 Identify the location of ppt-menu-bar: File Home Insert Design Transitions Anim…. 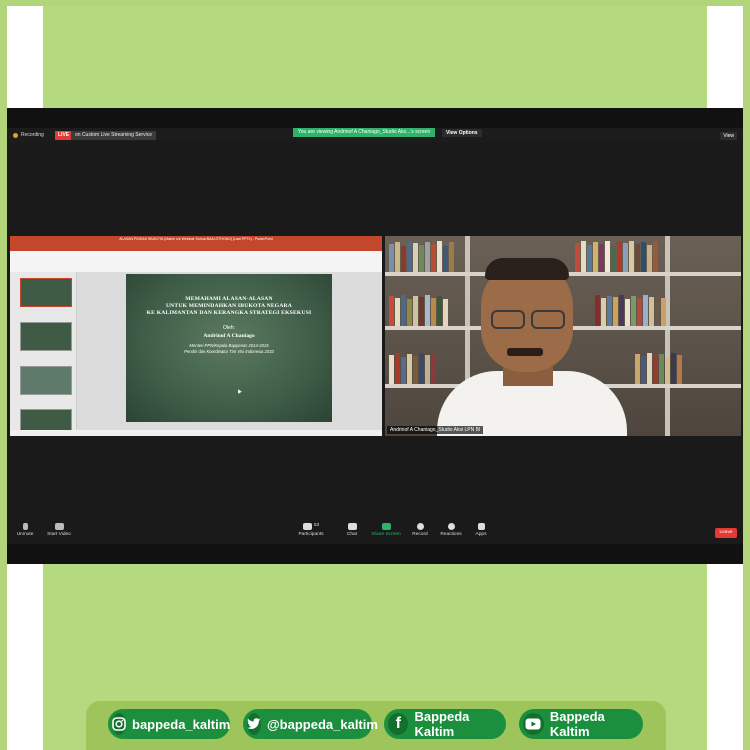
(196, 250).